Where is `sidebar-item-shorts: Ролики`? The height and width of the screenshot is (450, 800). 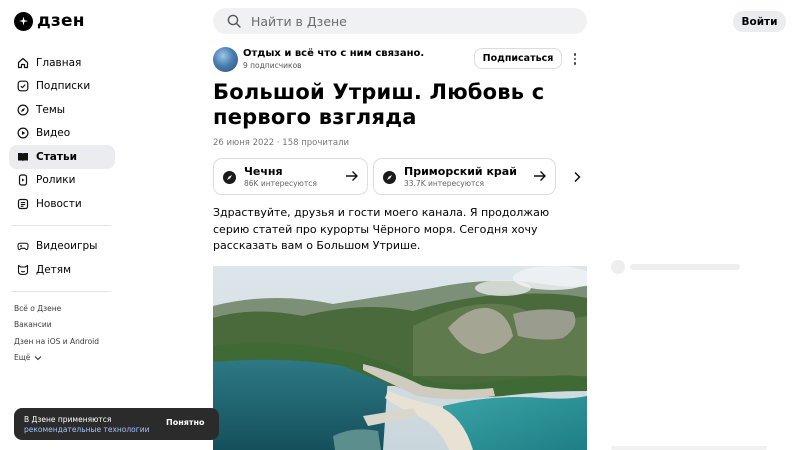
sidebar-item-shorts: Ролики is located at coordinates (62, 181).